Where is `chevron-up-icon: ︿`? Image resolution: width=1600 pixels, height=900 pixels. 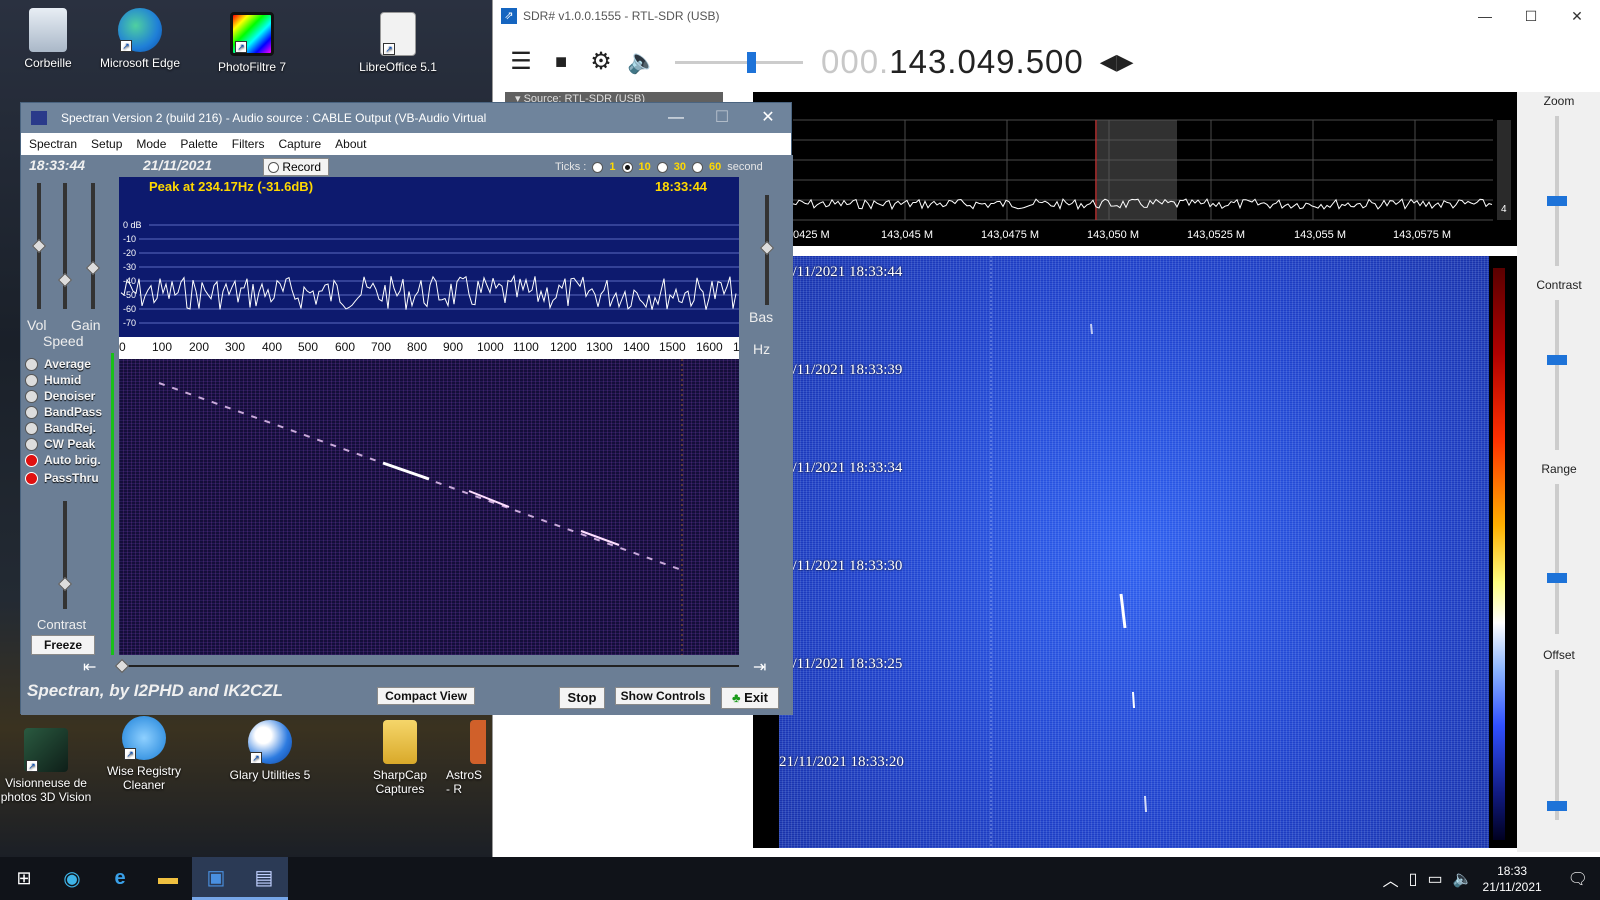
chevron-up-icon: ︿ is located at coordinates (1391, 879).